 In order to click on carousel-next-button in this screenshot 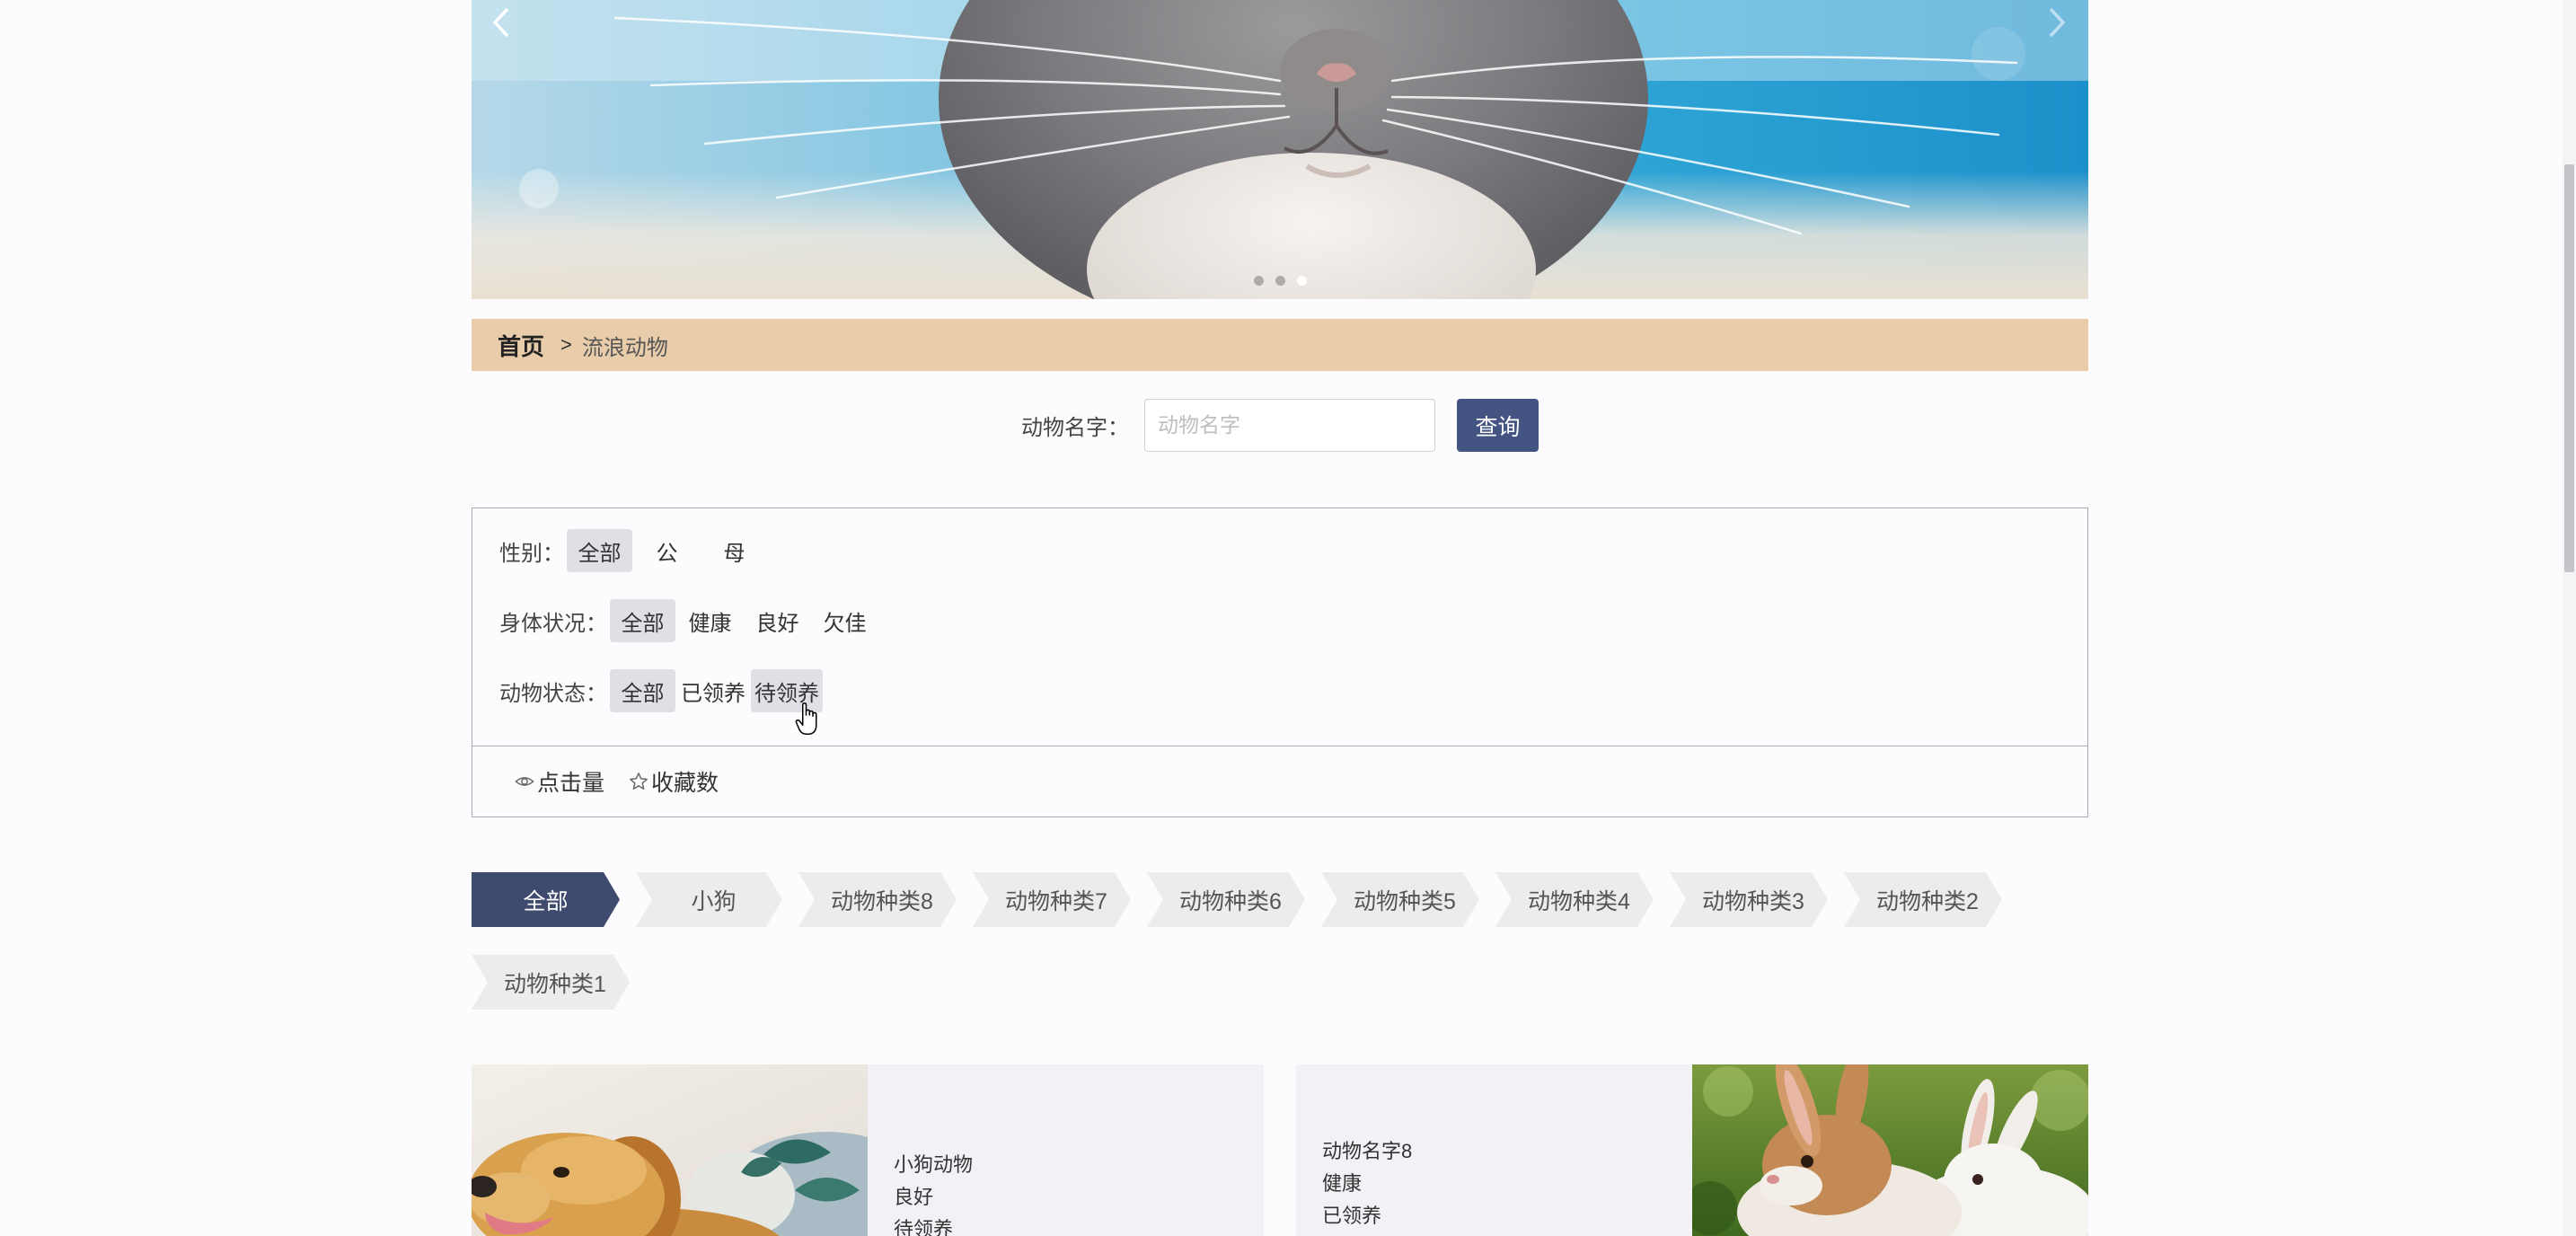, I will do `click(2057, 23)`.